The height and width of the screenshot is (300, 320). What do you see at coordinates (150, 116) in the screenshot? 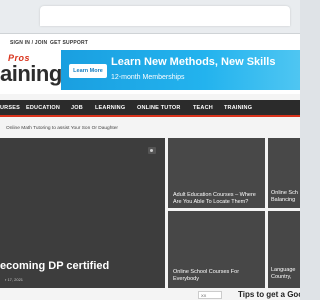
I see `nav-accent-line` at bounding box center [150, 116].